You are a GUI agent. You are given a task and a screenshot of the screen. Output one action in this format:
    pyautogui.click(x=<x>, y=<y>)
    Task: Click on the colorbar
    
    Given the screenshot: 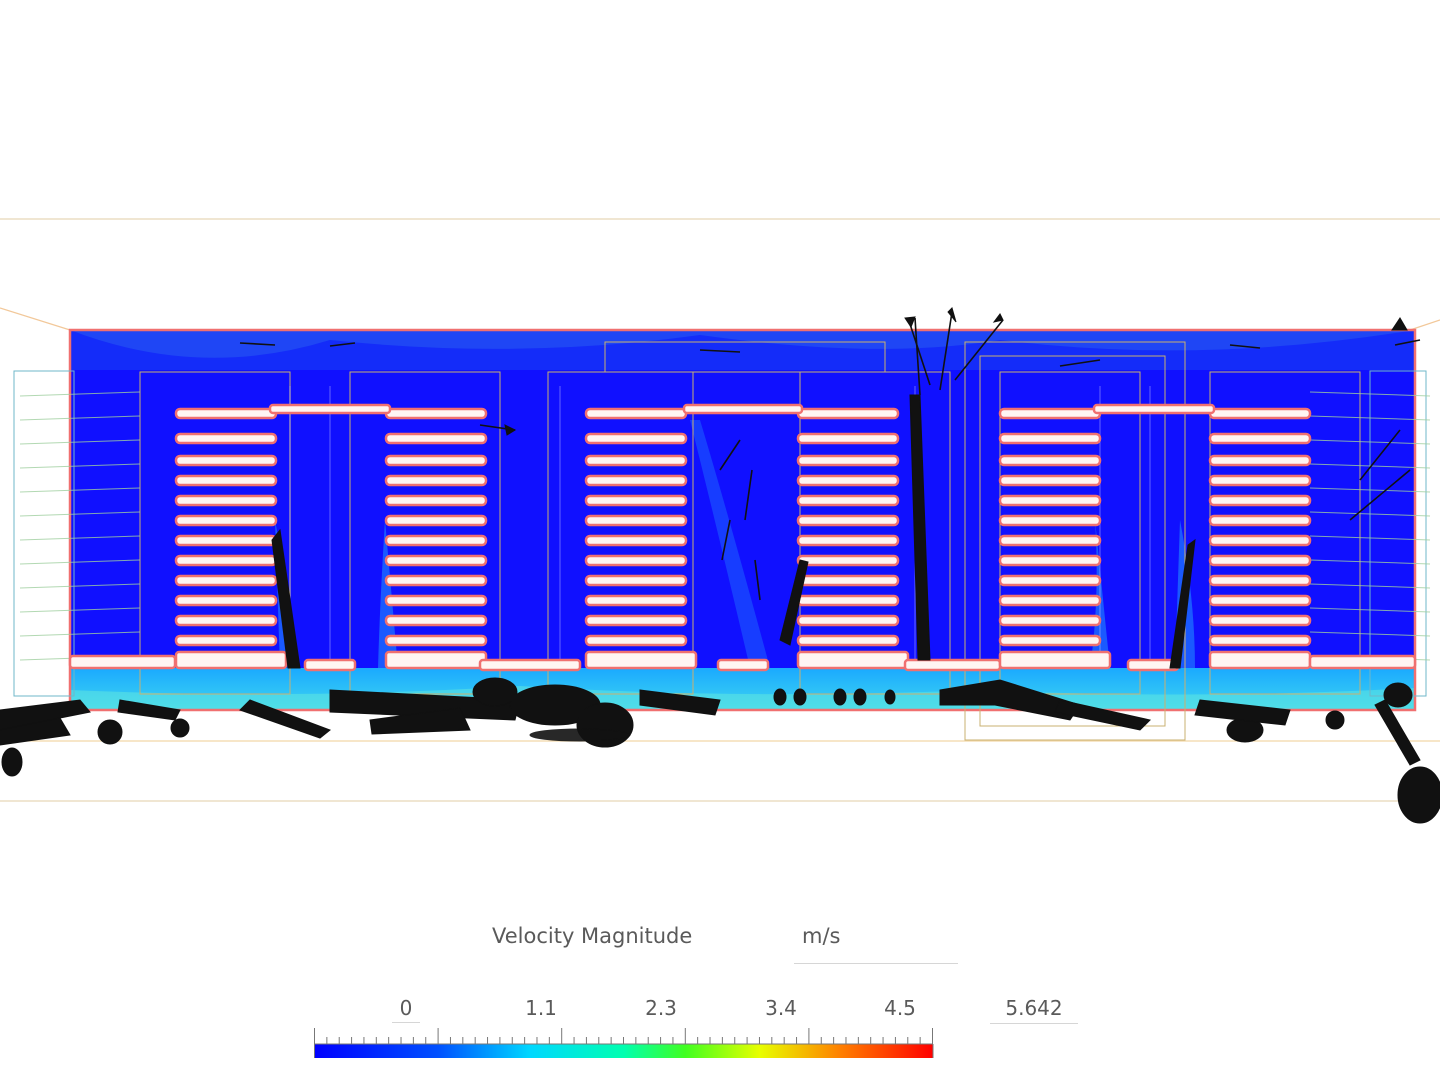 What is the action you would take?
    pyautogui.click(x=624, y=1043)
    